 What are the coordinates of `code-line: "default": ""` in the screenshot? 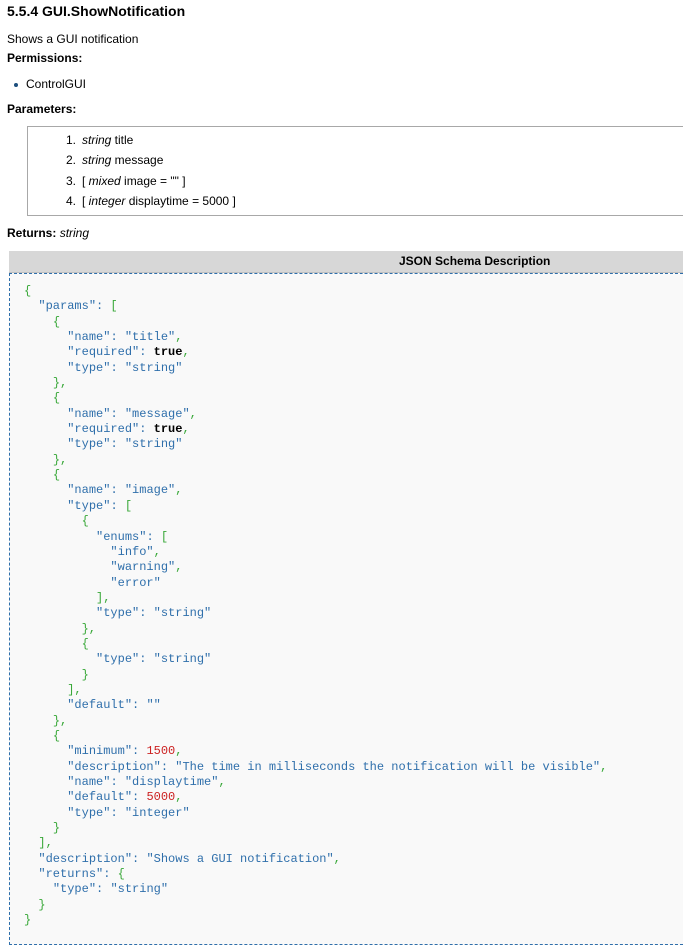 It's located at (114, 705).